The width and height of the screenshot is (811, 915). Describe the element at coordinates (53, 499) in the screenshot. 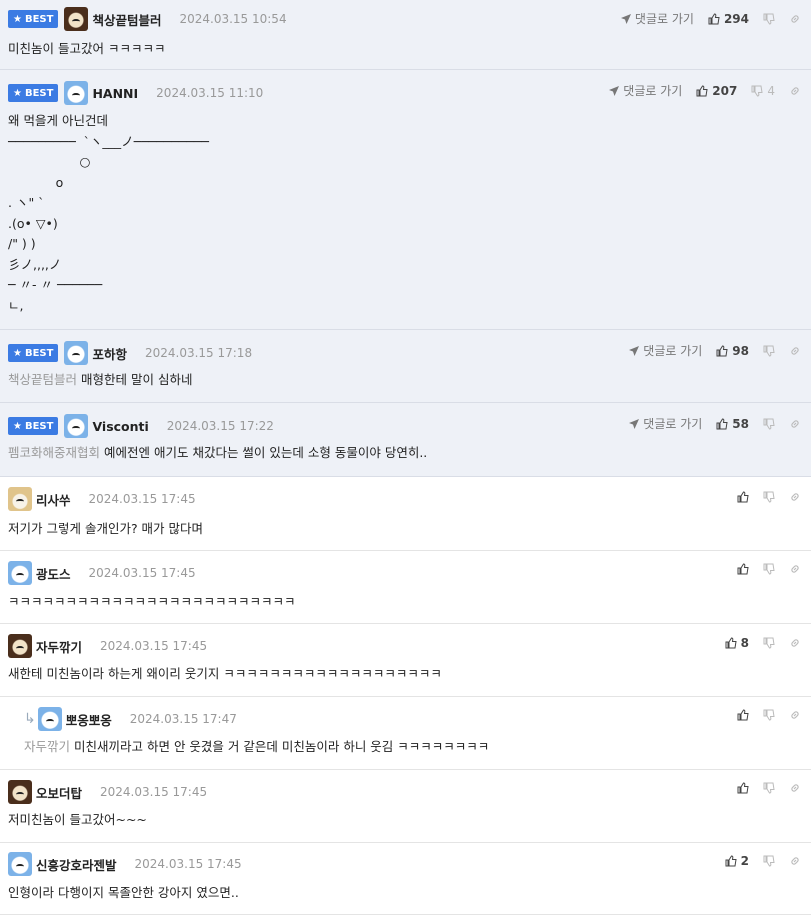

I see `nickname: 리사쑤` at that location.